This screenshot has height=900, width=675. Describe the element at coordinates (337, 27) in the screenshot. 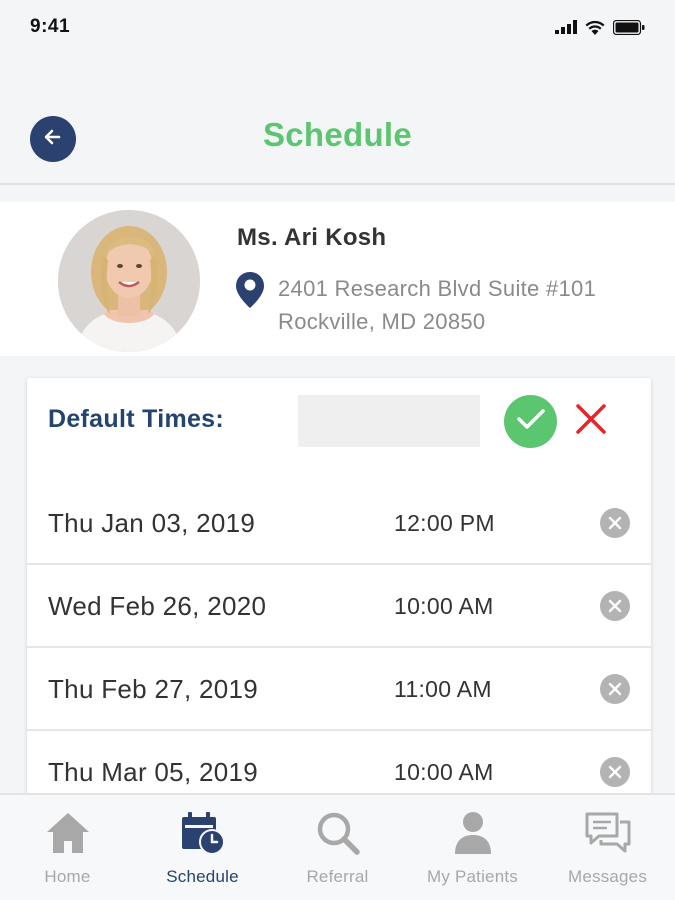

I see `status-bar: 9:41` at that location.